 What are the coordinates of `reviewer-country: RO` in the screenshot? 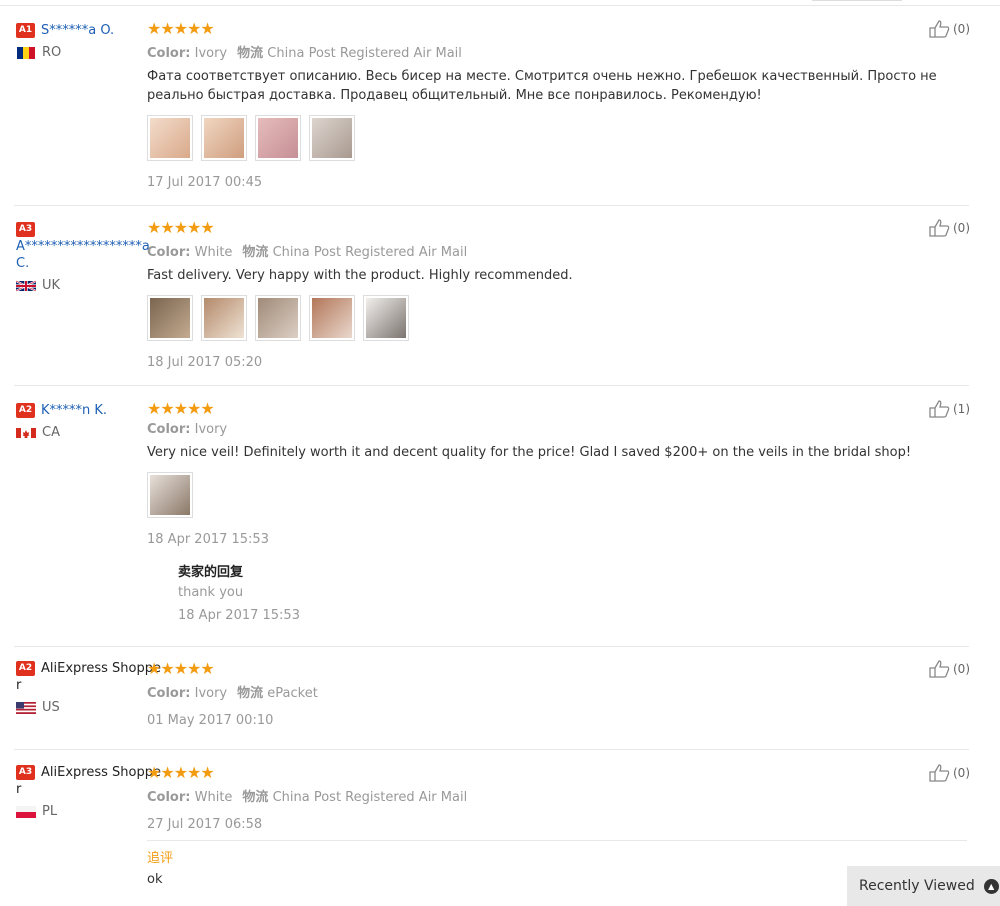 It's located at (81, 52).